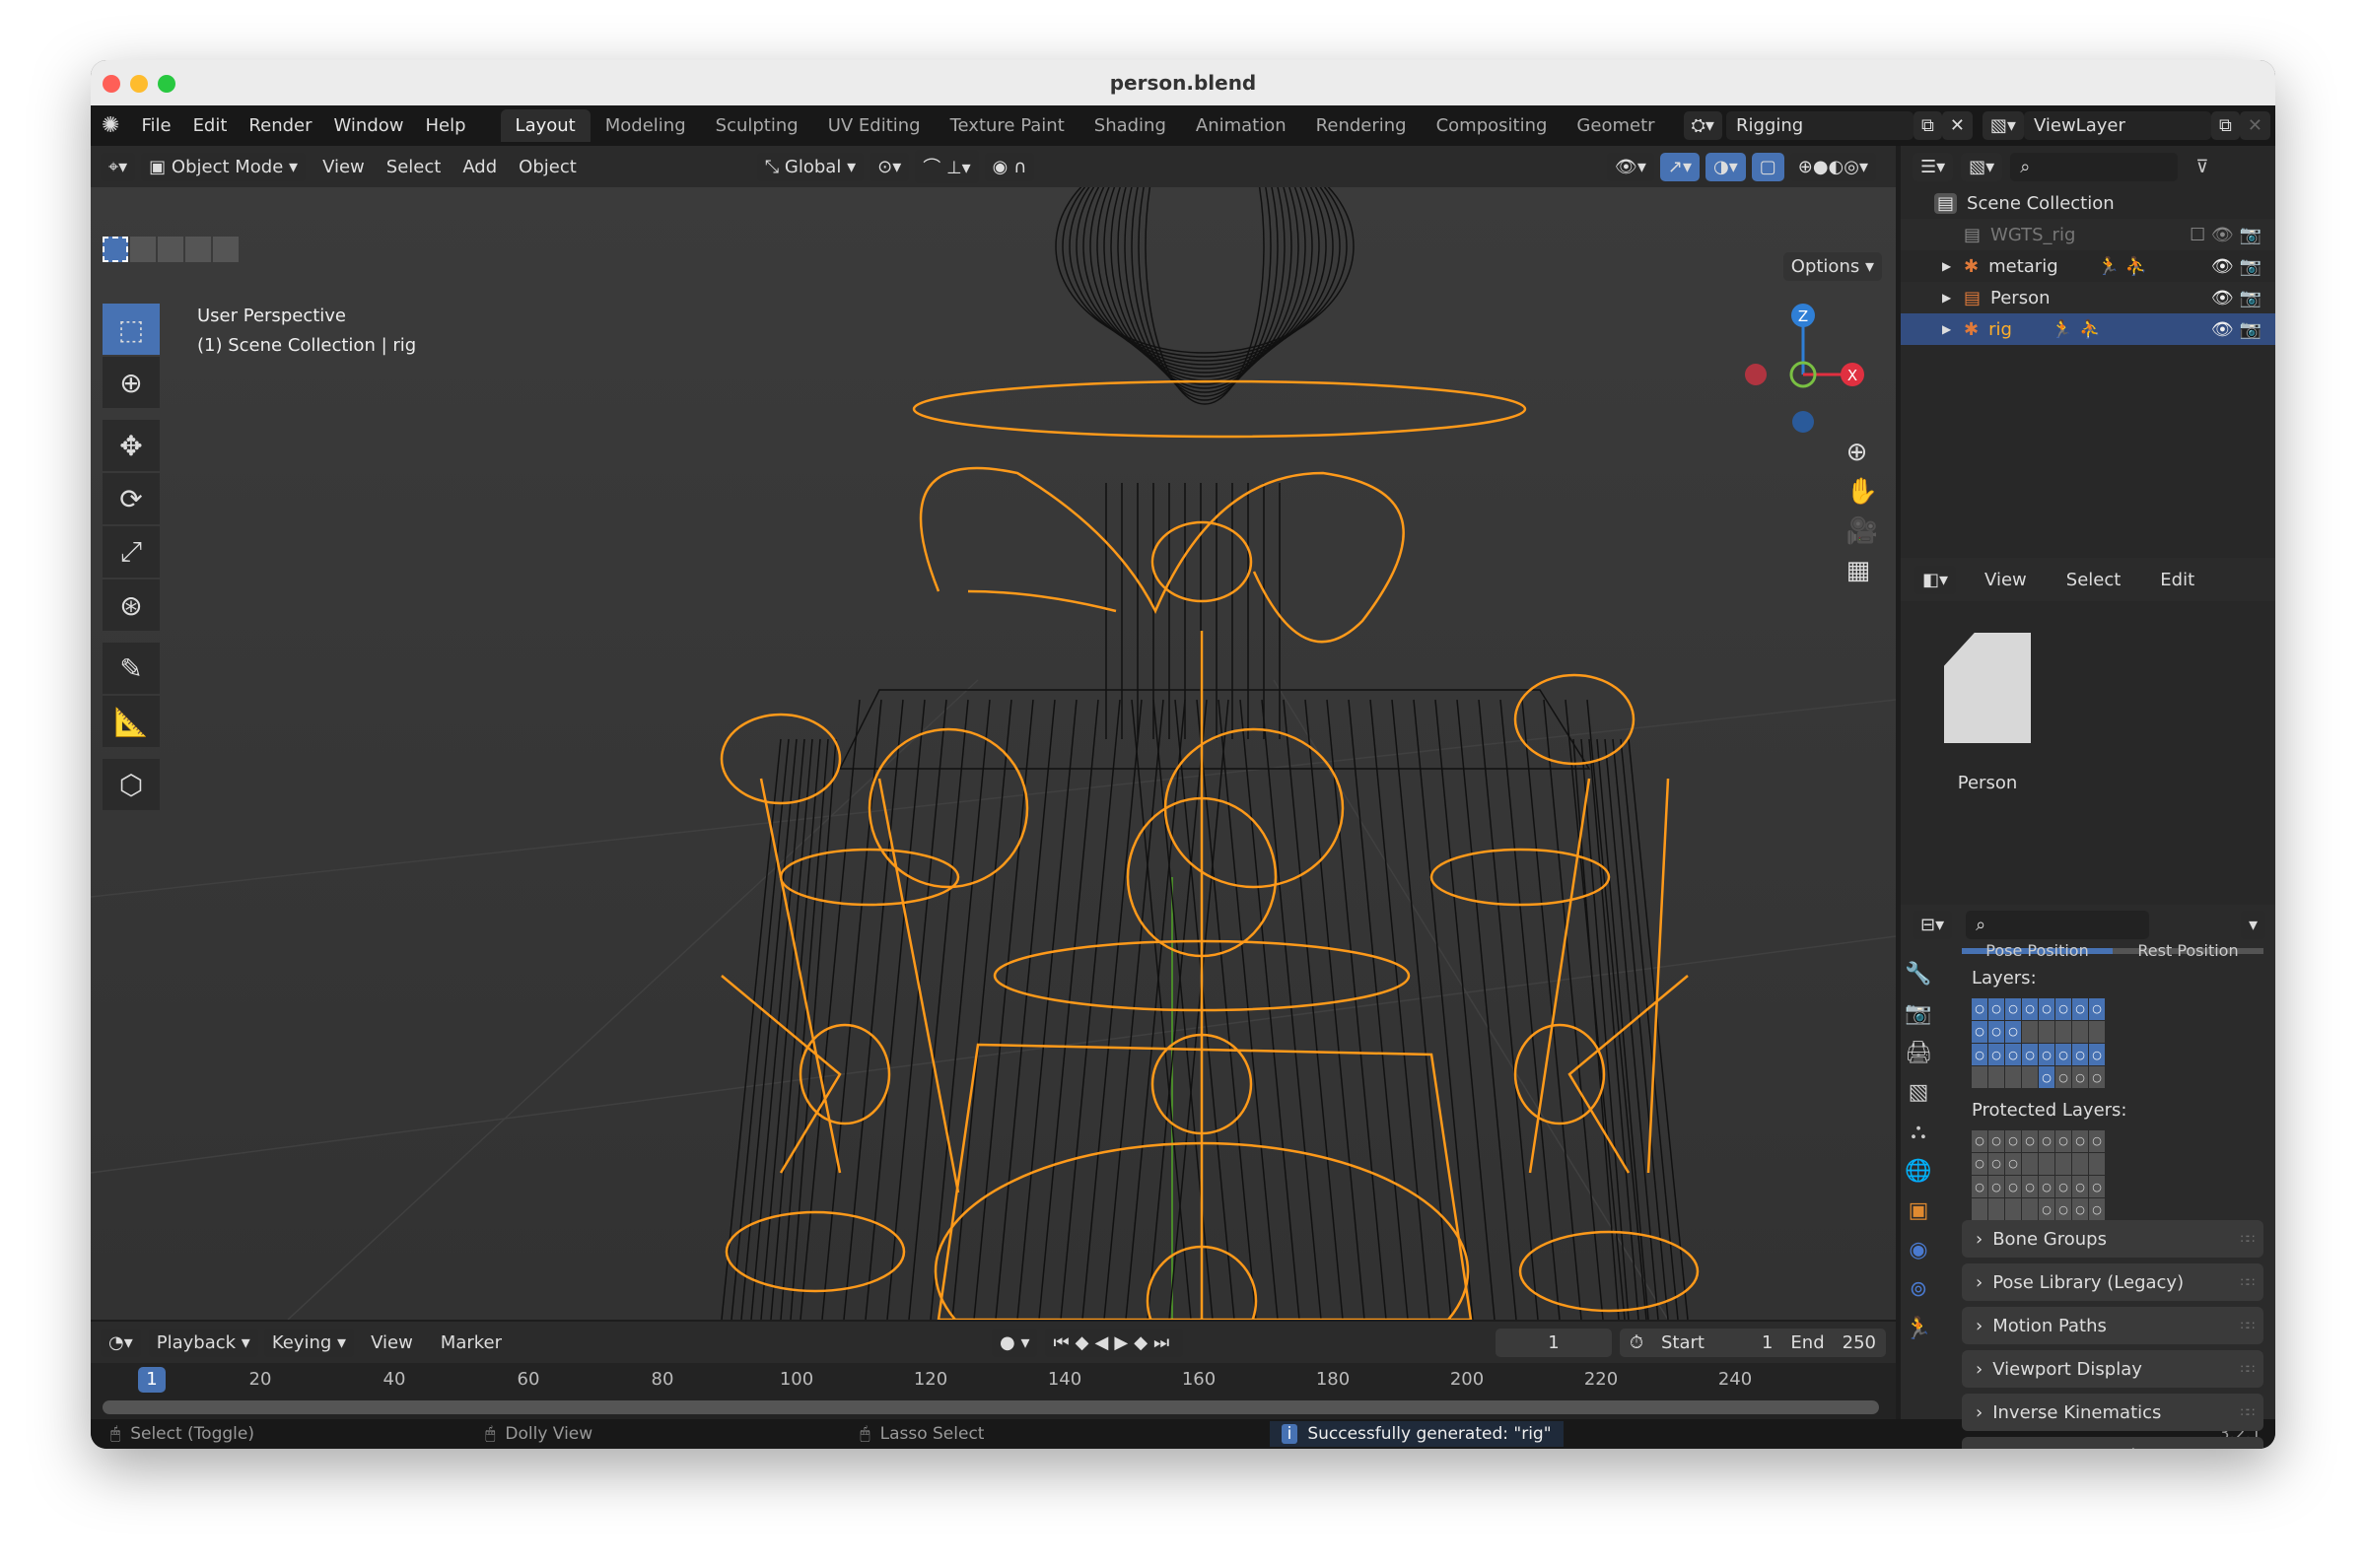 The height and width of the screenshot is (1568, 2366). I want to click on editor-type-icon: ⌖▾, so click(118, 166).